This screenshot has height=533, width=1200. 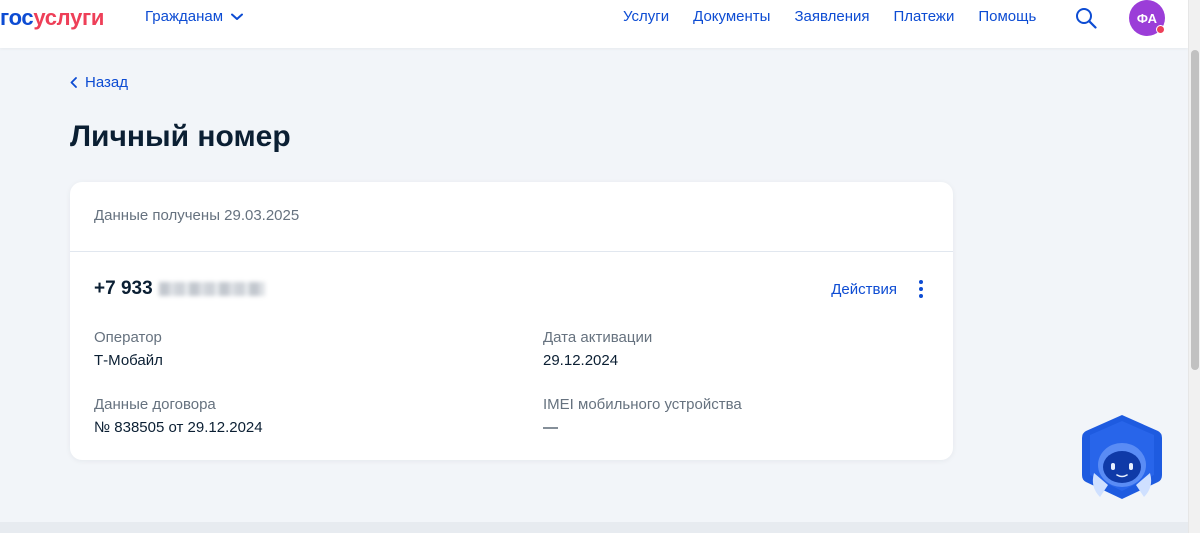 I want to click on actions-button: Действия, so click(x=880, y=289).